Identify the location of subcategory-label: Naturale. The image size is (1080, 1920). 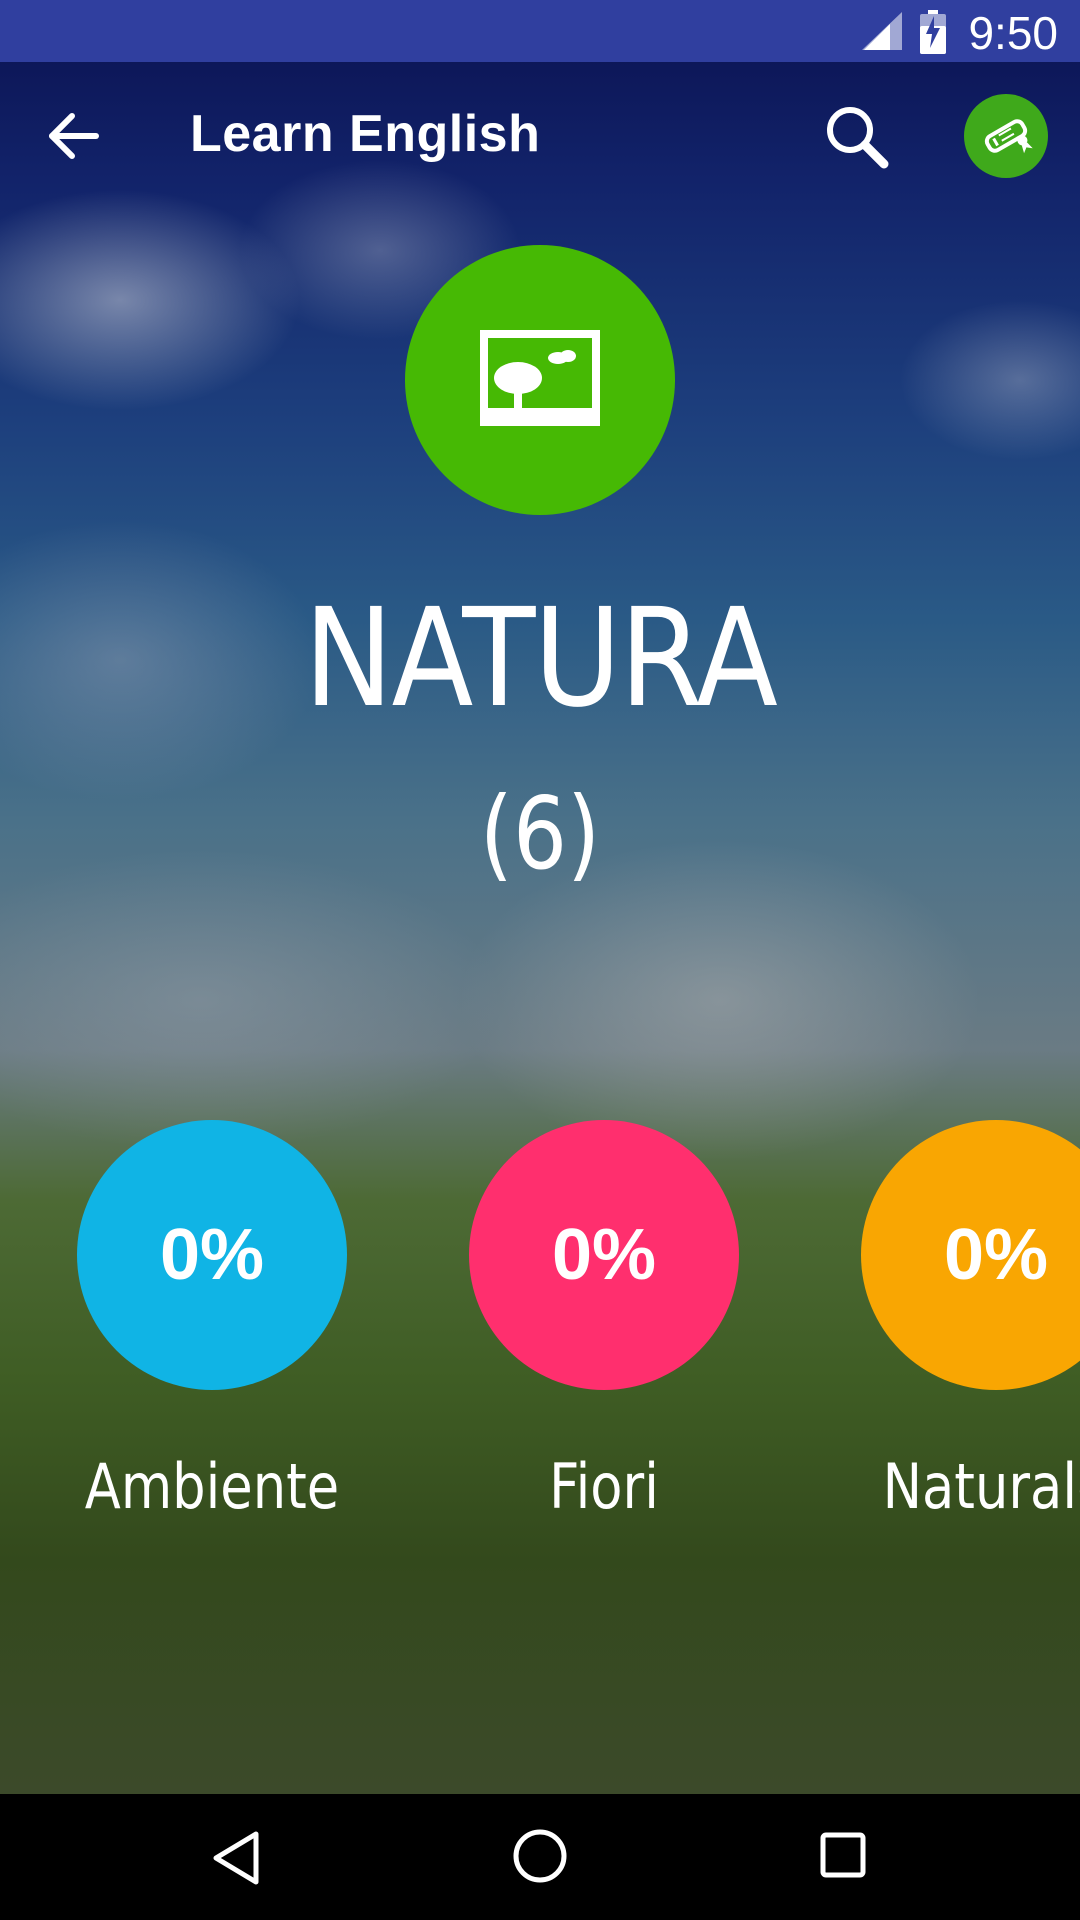
(981, 1486).